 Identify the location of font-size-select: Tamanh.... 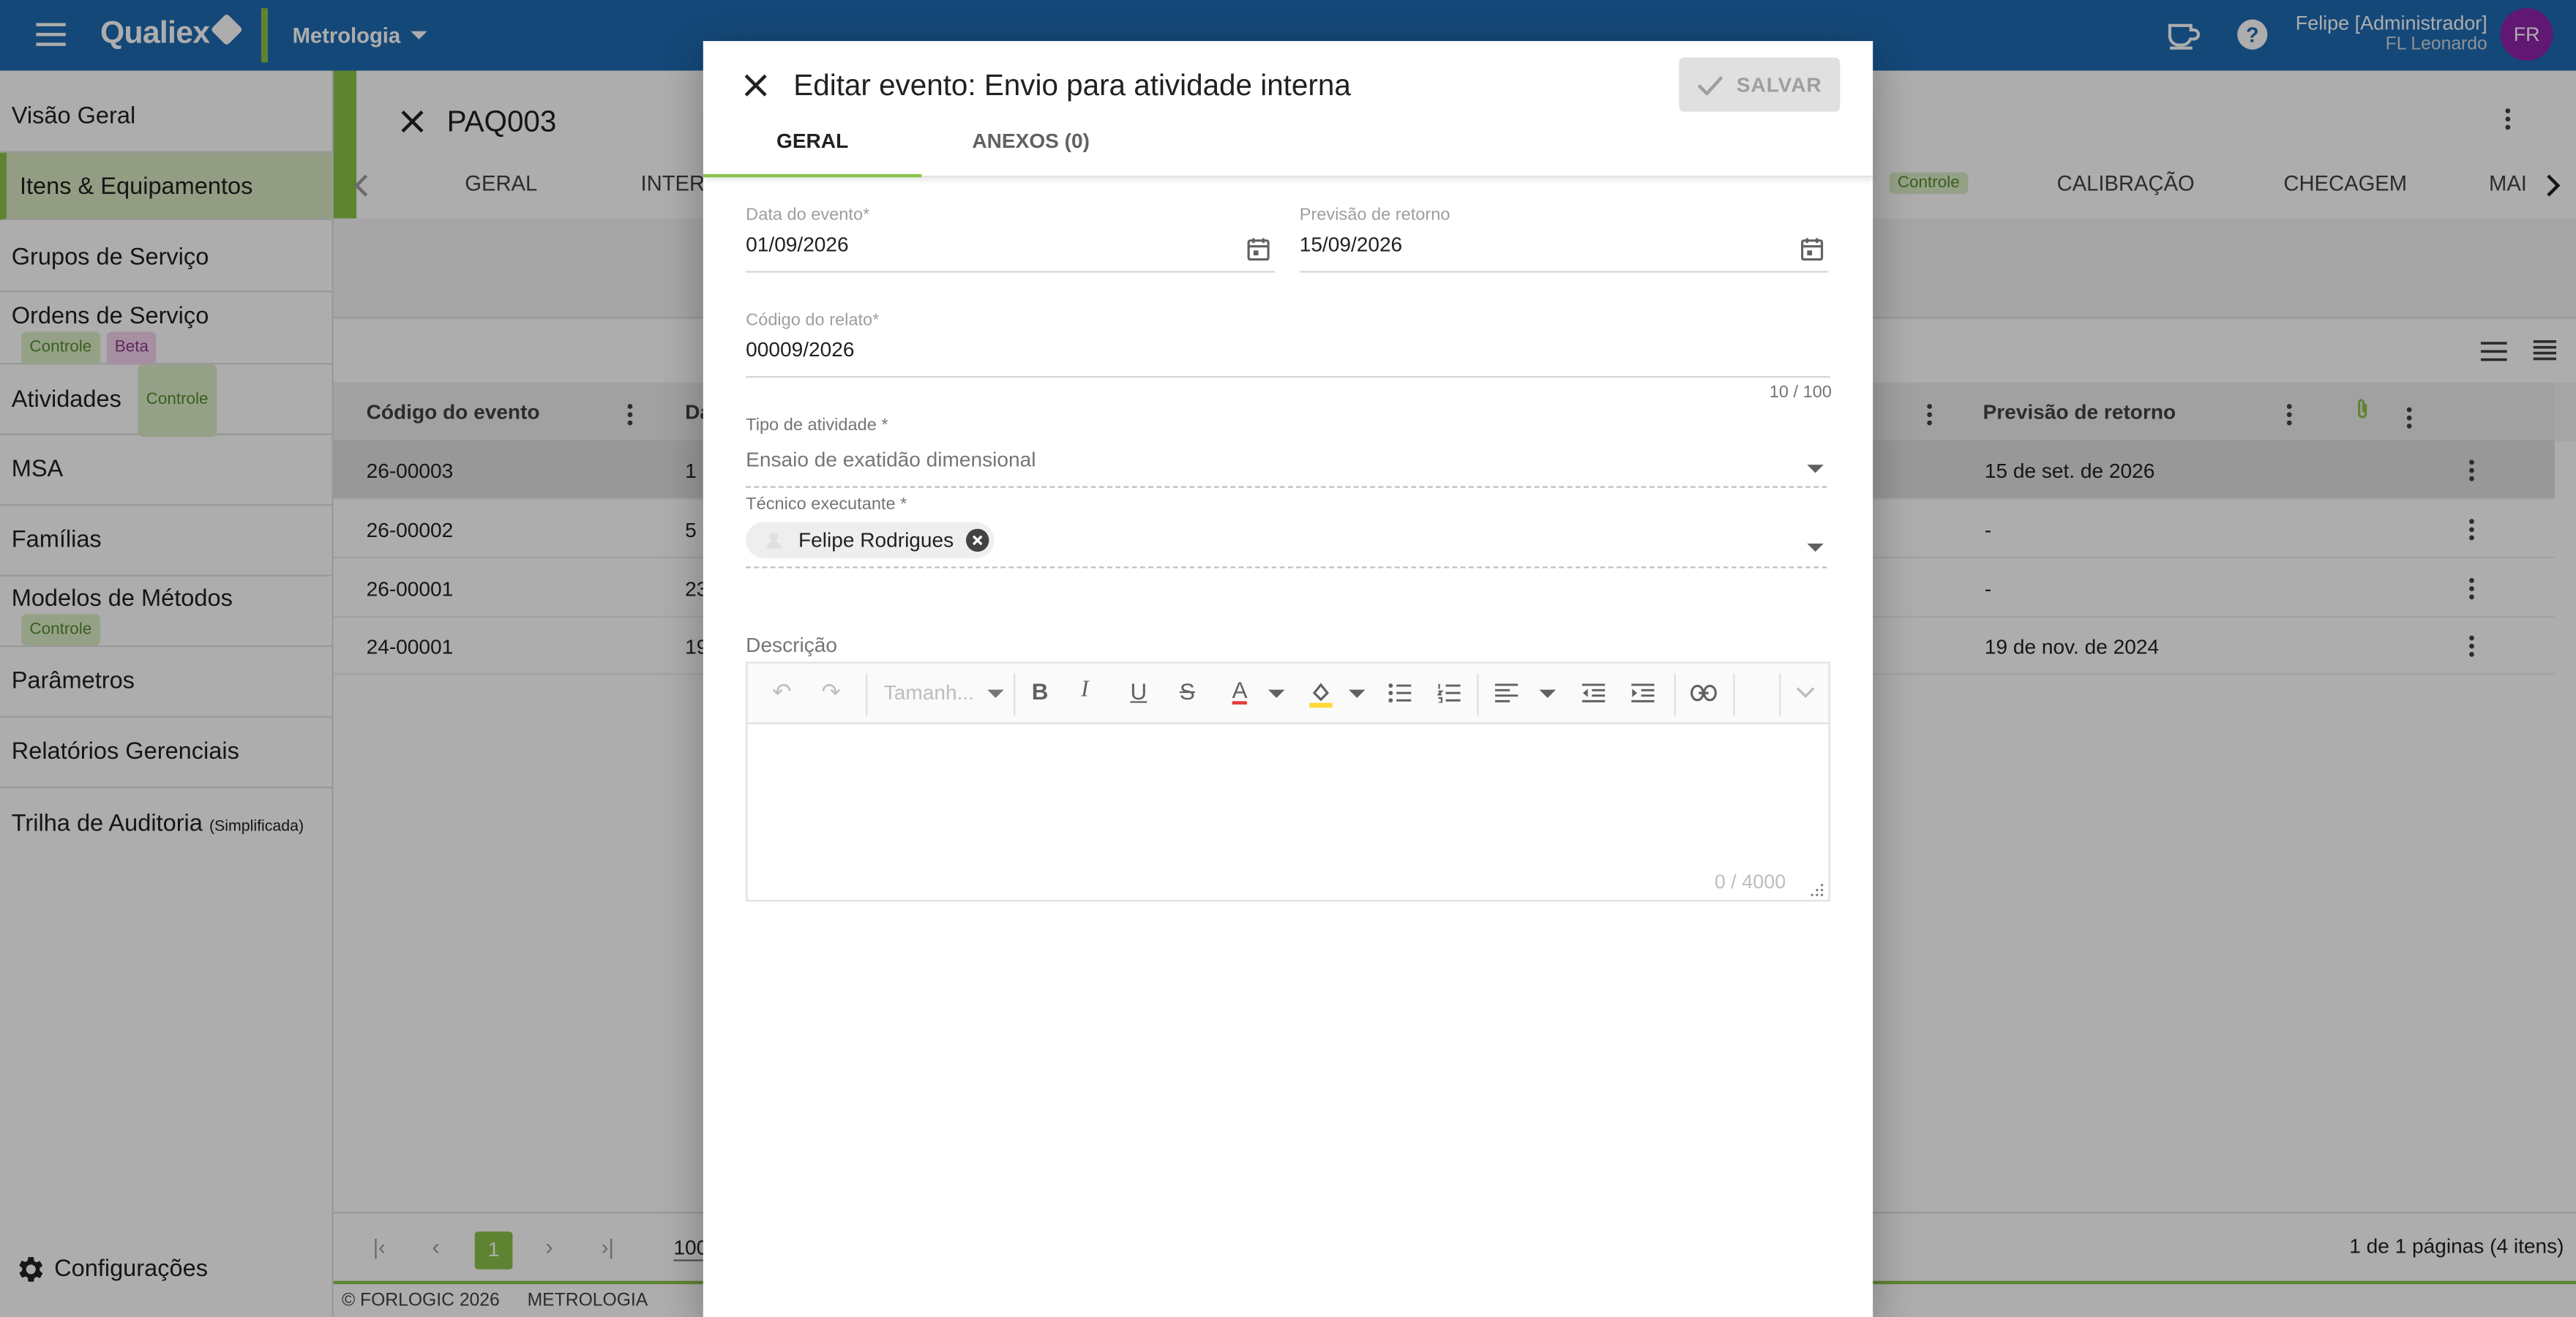
(929, 692).